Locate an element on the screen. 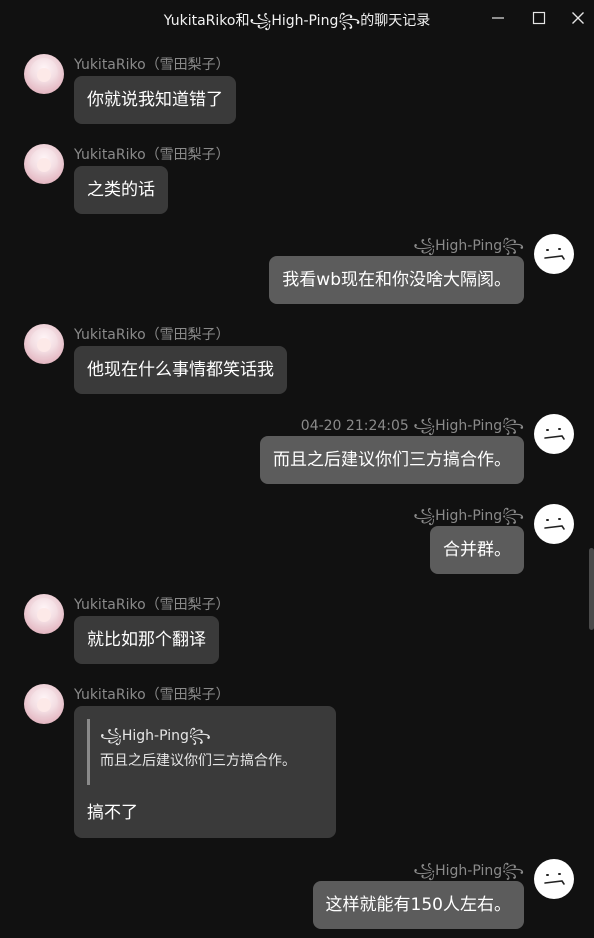 This screenshot has width=594, height=938. scrollbar is located at coordinates (591, 589).